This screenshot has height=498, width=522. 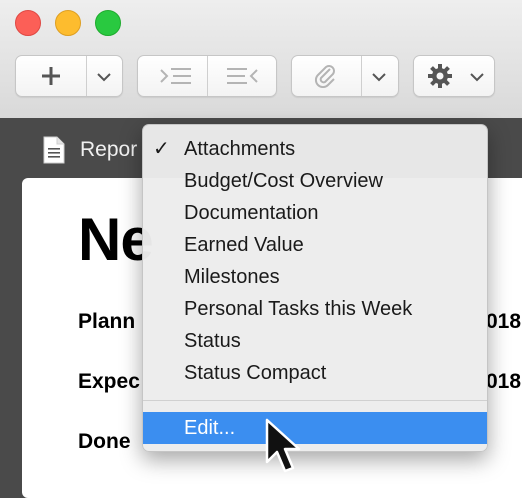 What do you see at coordinates (68, 23) in the screenshot?
I see `minimize-window-button` at bounding box center [68, 23].